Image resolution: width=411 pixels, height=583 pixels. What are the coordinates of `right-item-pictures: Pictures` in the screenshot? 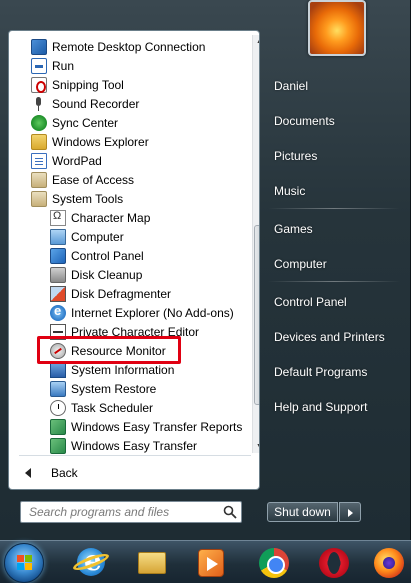 It's located at (295, 156).